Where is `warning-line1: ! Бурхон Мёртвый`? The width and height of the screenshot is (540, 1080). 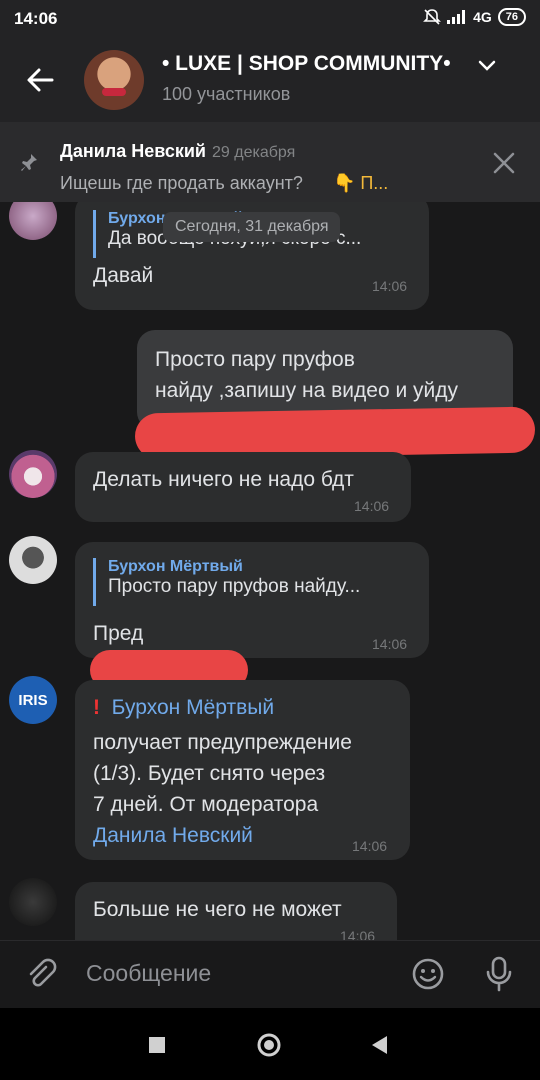 warning-line1: ! Бурхон Мёртвый is located at coordinates (183, 707).